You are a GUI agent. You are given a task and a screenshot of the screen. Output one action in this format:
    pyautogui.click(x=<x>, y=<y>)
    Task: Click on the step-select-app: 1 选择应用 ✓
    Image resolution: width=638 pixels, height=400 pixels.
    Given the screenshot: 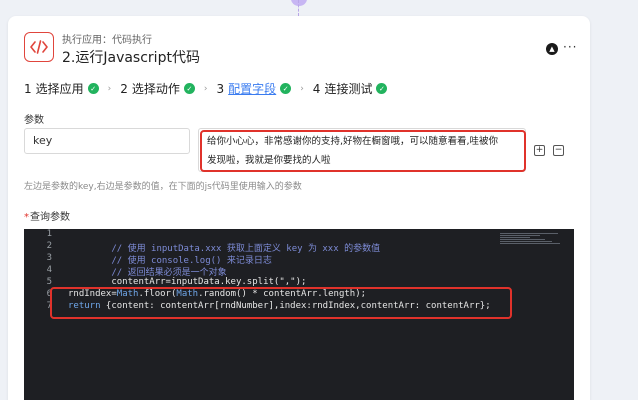 What is the action you would take?
    pyautogui.click(x=61, y=88)
    